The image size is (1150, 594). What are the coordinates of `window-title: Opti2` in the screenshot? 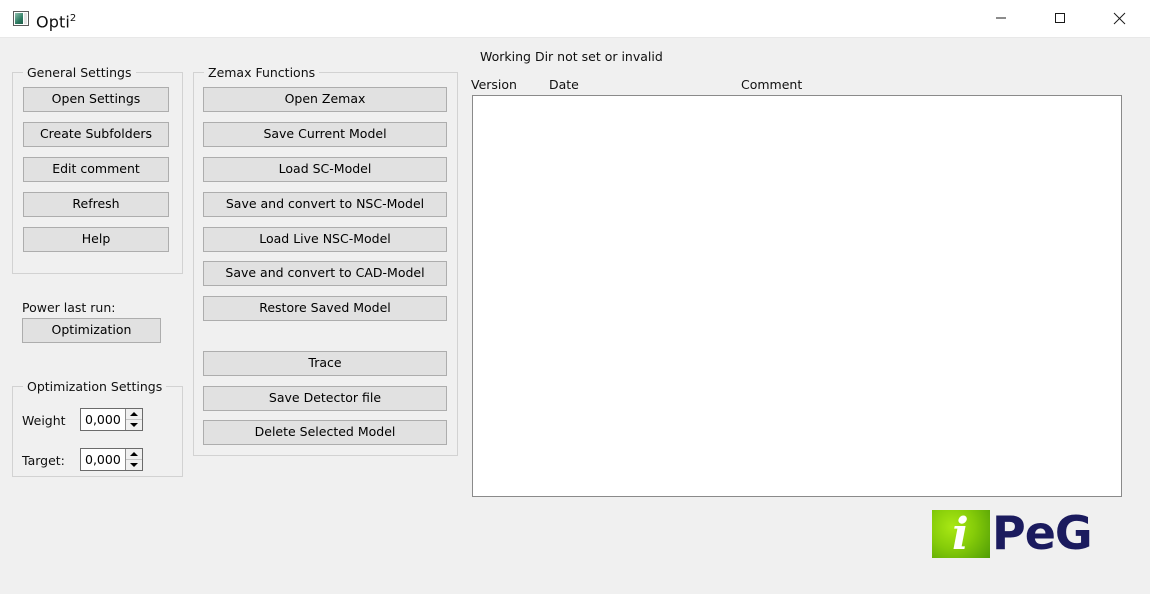 It's located at (56, 20).